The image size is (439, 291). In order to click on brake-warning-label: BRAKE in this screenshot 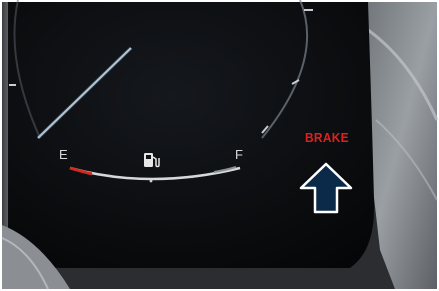, I will do `click(327, 137)`.